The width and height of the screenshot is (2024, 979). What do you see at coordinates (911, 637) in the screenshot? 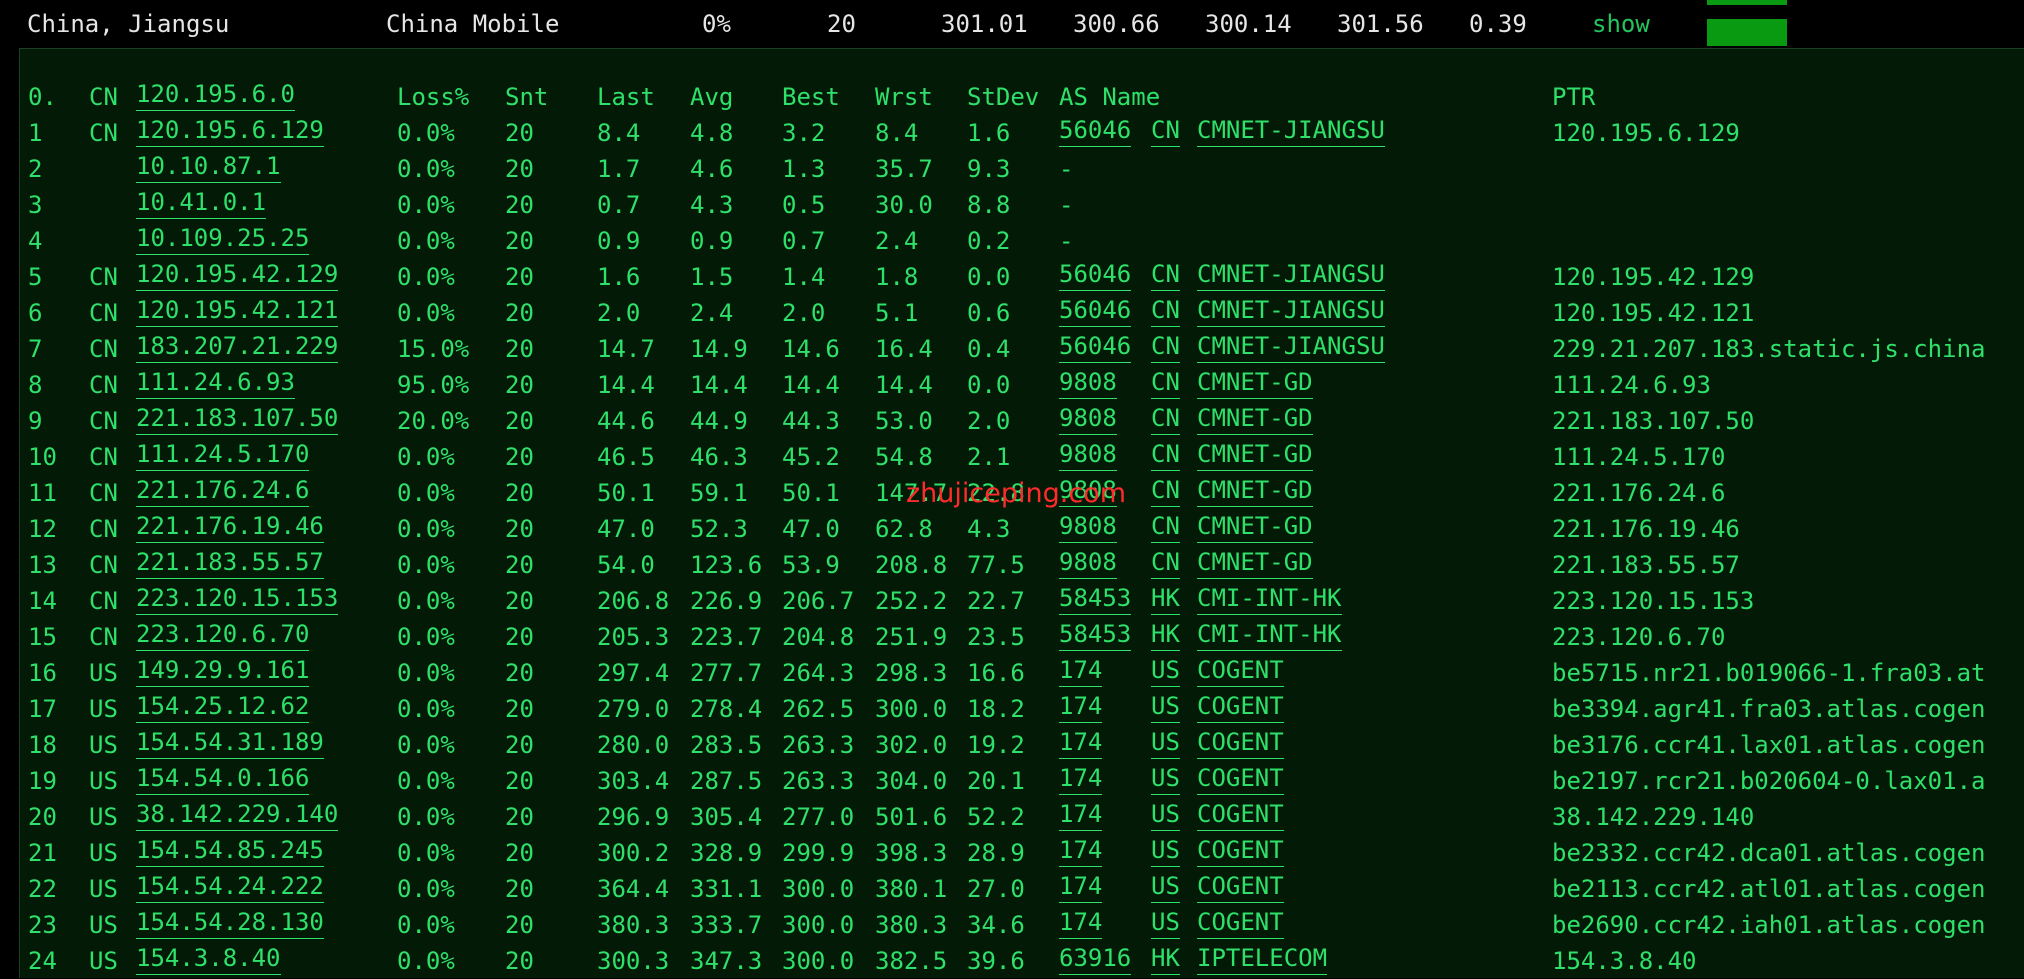
I see `worst-ms: 251.9` at bounding box center [911, 637].